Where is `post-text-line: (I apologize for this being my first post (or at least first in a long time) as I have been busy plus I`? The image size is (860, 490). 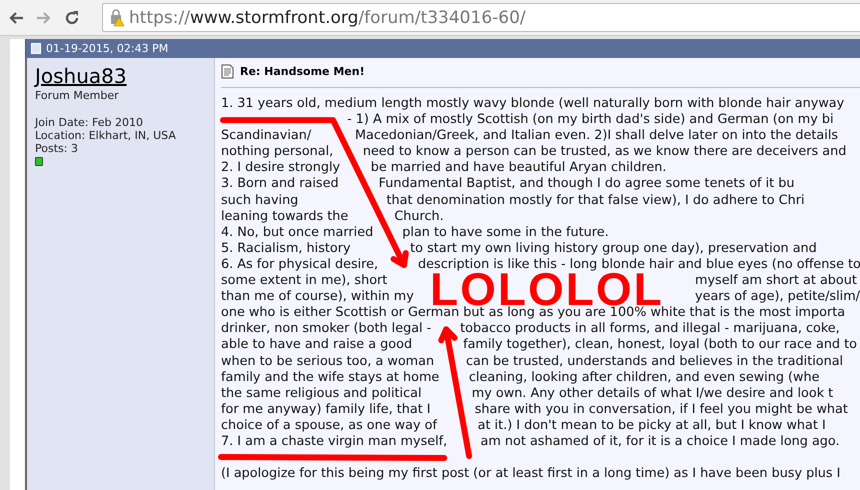
post-text-line: (I apologize for this being my first post (or at least first in a long time) as I have been busy plus I is located at coordinates (530, 474).